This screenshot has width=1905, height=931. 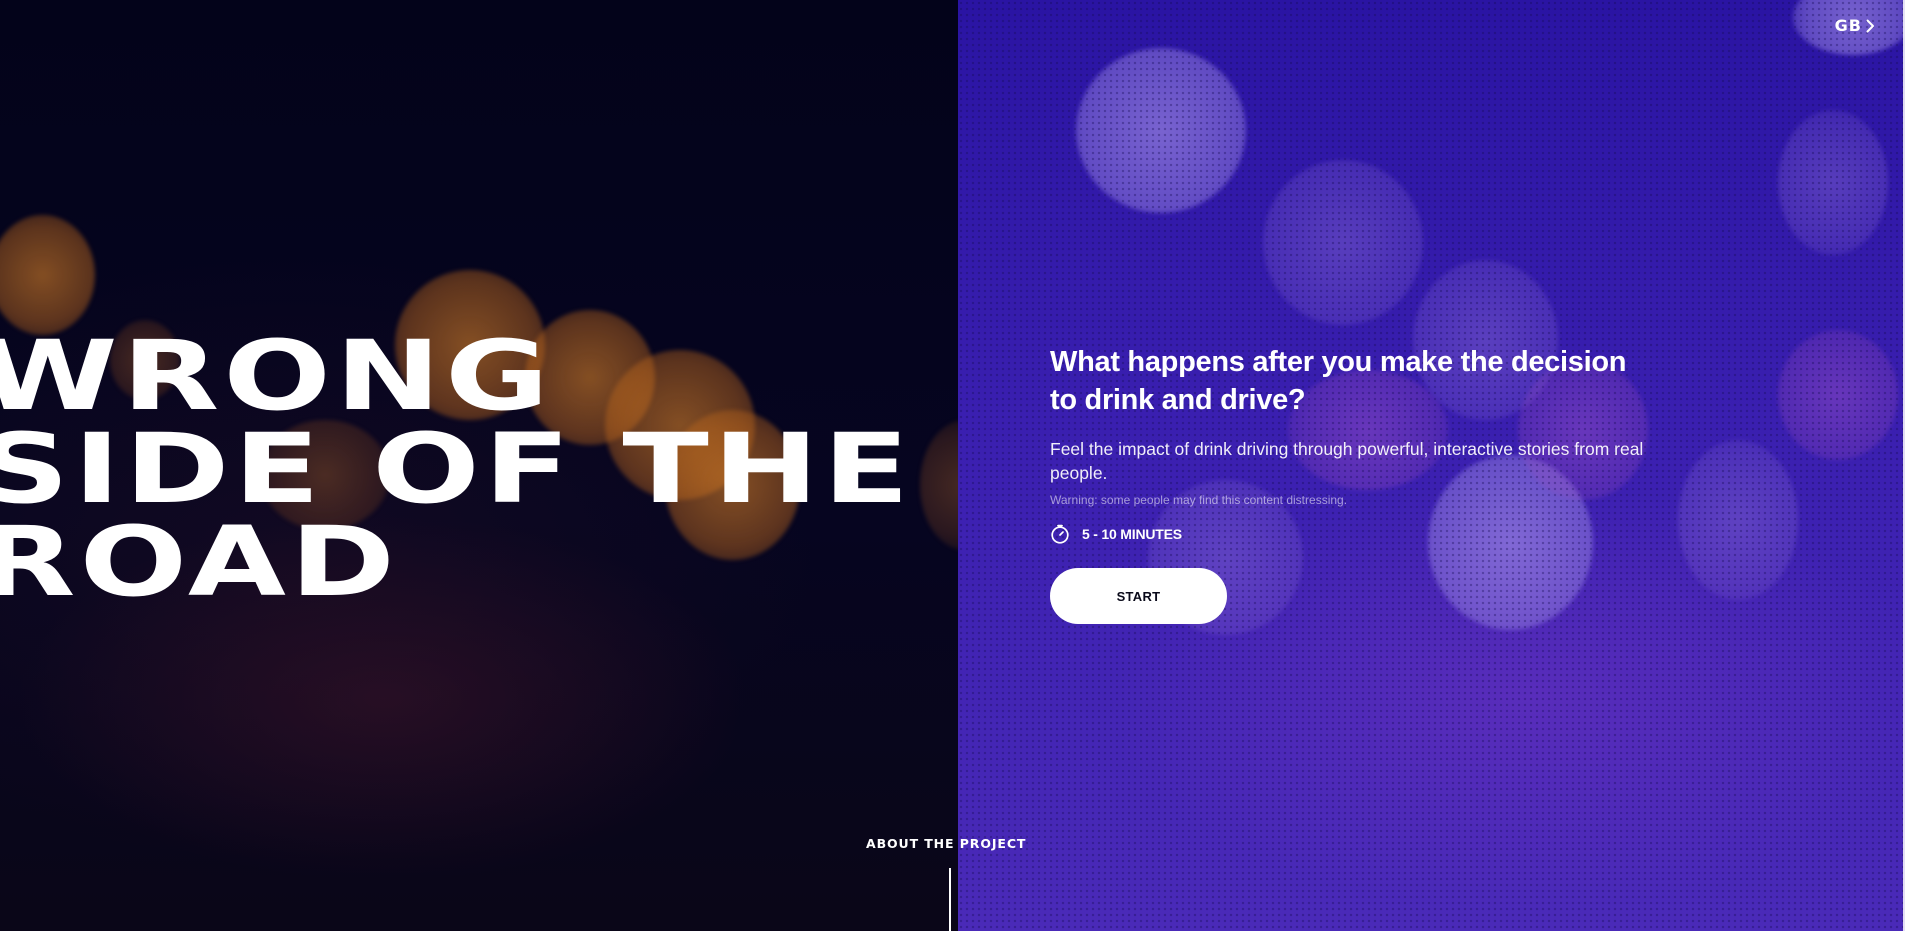 What do you see at coordinates (199, 562) in the screenshot?
I see `hero-title-line: ROAD` at bounding box center [199, 562].